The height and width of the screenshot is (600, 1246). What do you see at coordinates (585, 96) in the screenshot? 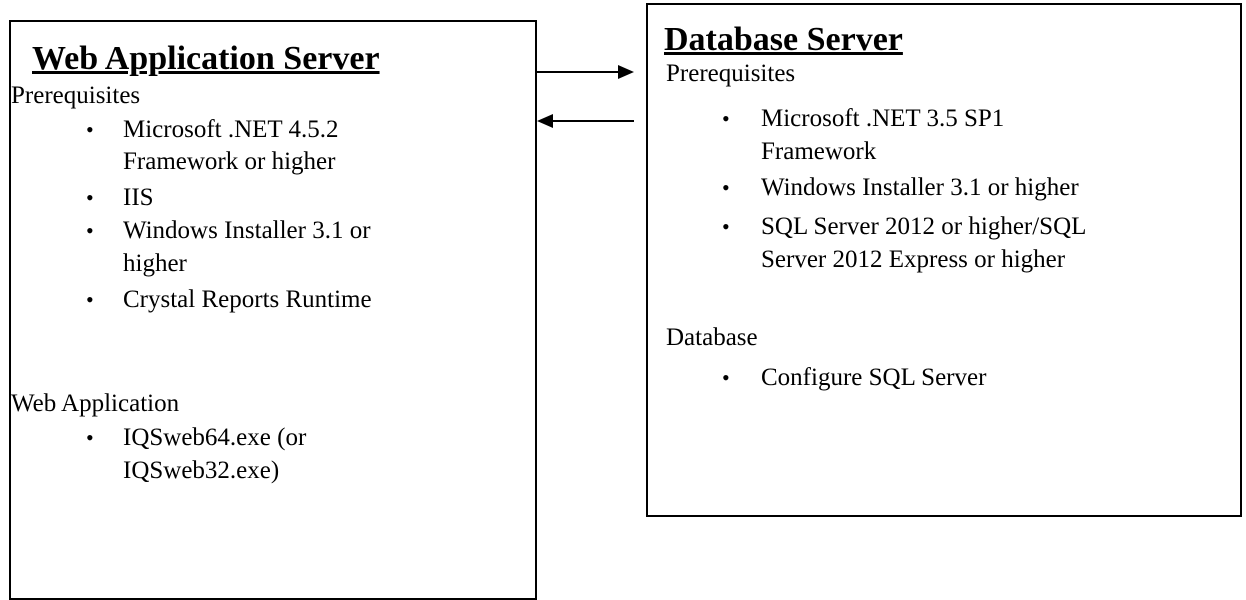
I see `connector-arrows` at bounding box center [585, 96].